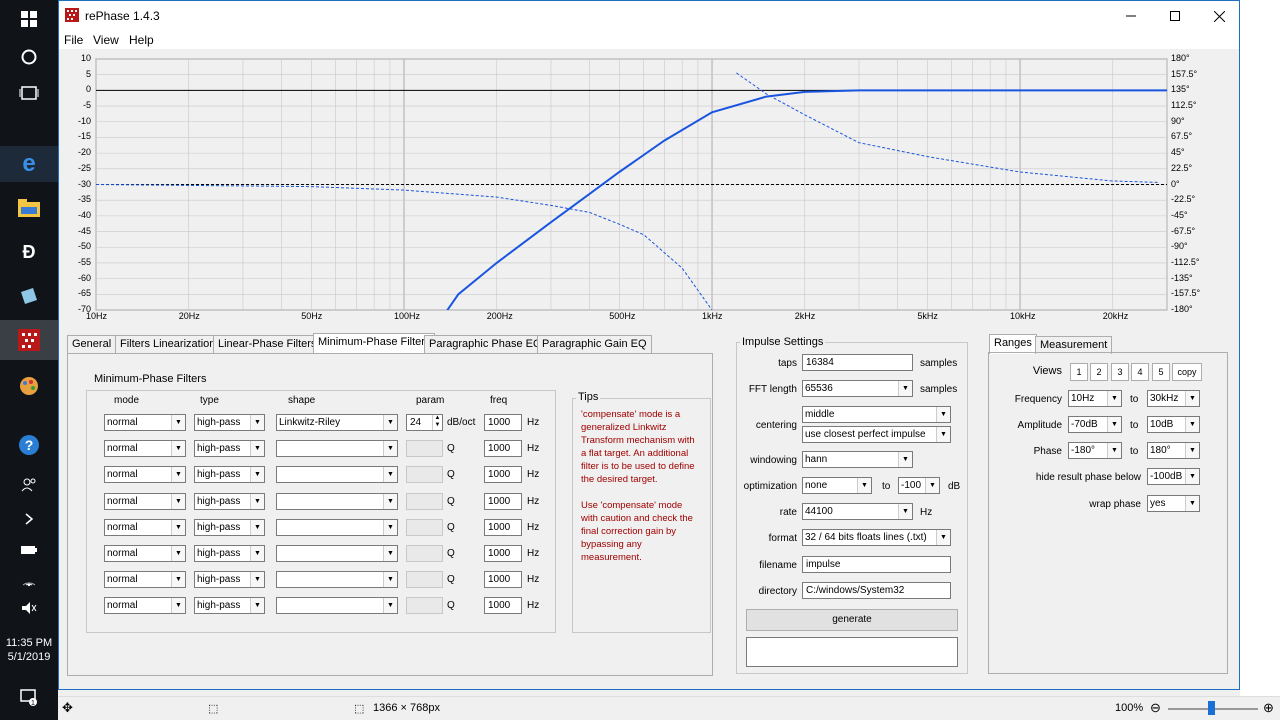  What do you see at coordinates (1173, 424) in the screenshot?
I see `amplitude-to-select: 10dB ▼` at bounding box center [1173, 424].